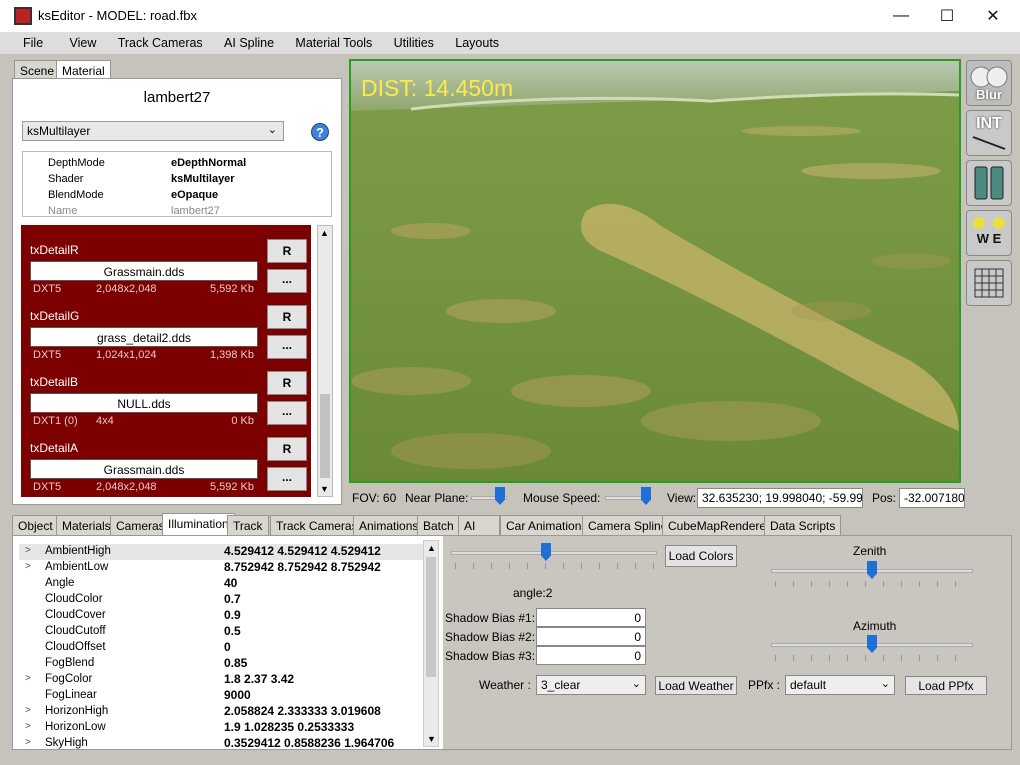 This screenshot has width=1020, height=765. Describe the element at coordinates (35, 525) in the screenshot. I see `tab-object: Object` at that location.